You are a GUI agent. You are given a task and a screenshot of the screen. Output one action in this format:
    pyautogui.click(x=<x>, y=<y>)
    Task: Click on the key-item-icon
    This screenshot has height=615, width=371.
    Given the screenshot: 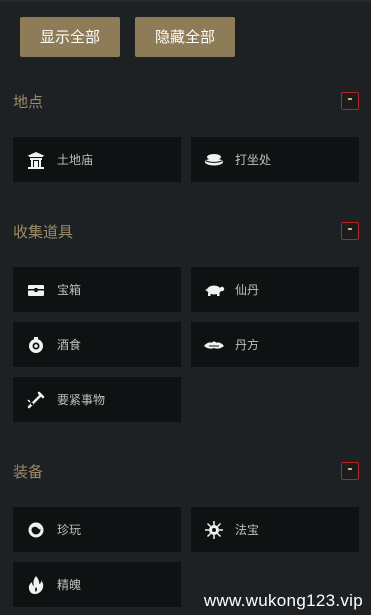 What is the action you would take?
    pyautogui.click(x=36, y=400)
    